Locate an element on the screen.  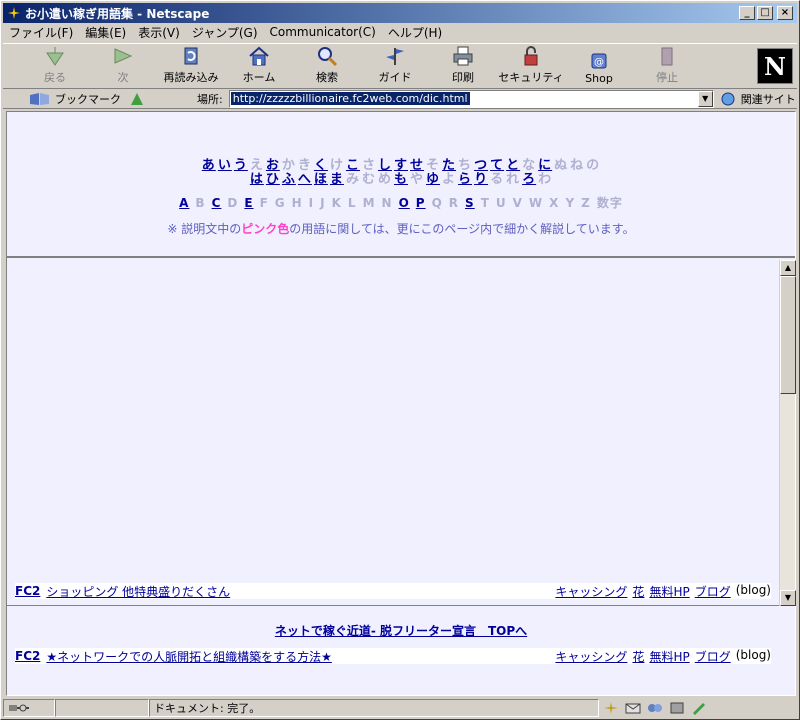
address-book-icon is located at coordinates (677, 708).